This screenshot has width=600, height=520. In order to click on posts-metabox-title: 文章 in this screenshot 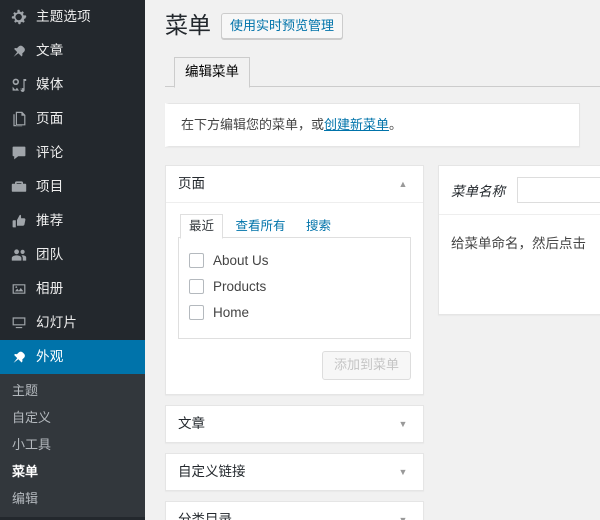, I will do `click(191, 423)`.